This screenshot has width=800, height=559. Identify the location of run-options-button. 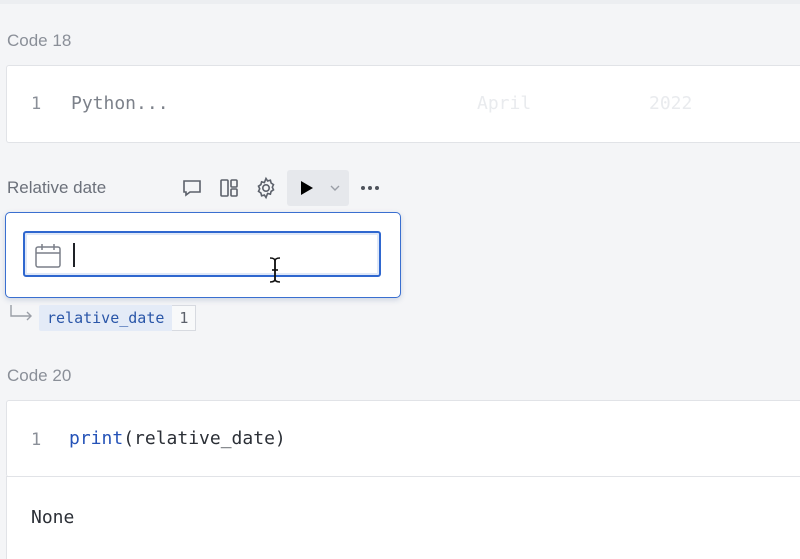
(335, 188).